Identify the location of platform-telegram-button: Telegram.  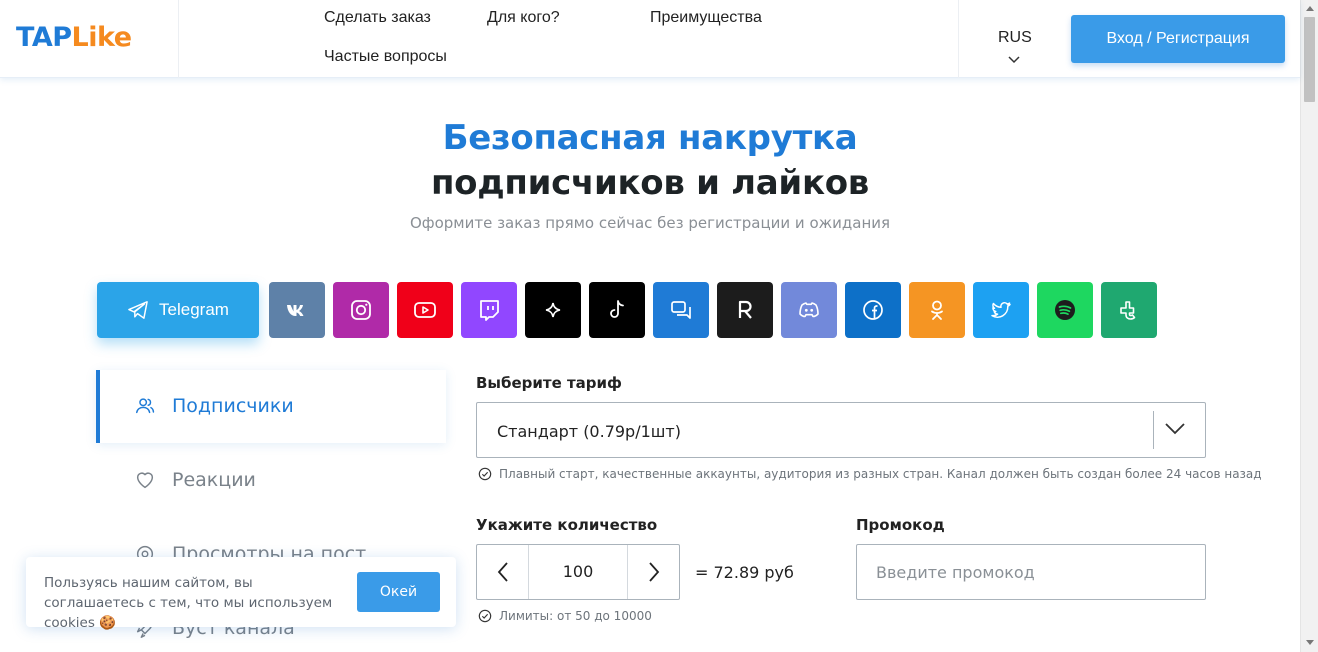
(178, 310).